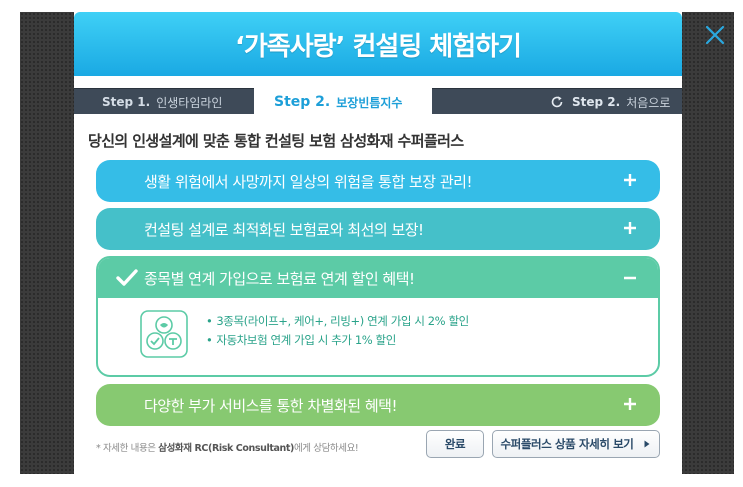  Describe the element at coordinates (306, 340) in the screenshot. I see `detail-text: 자동차보험 연계 가입 시 추가 1% 할인` at that location.